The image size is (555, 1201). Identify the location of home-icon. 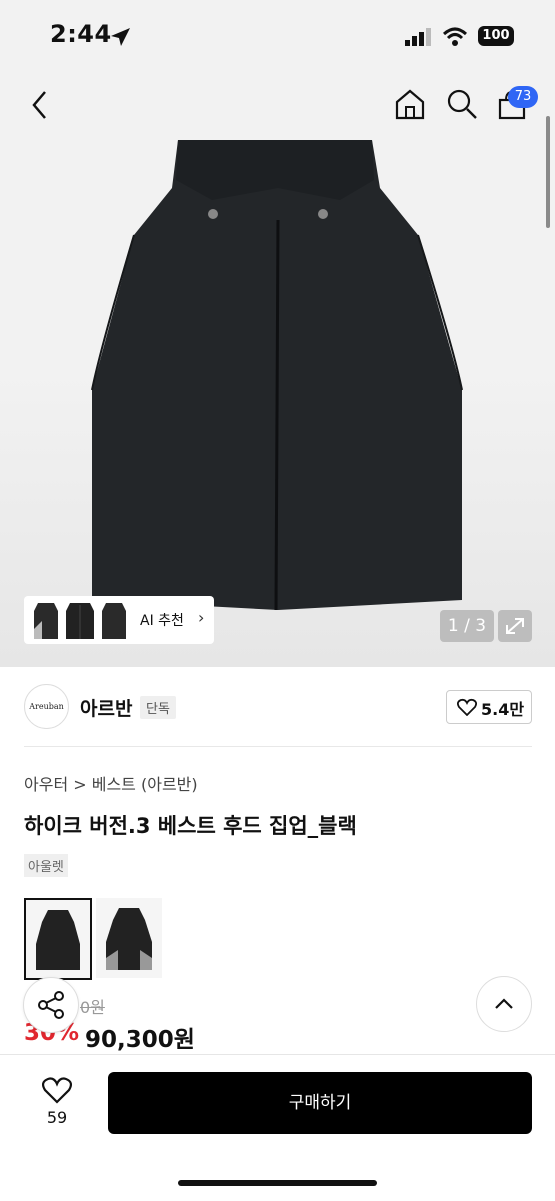
(410, 104).